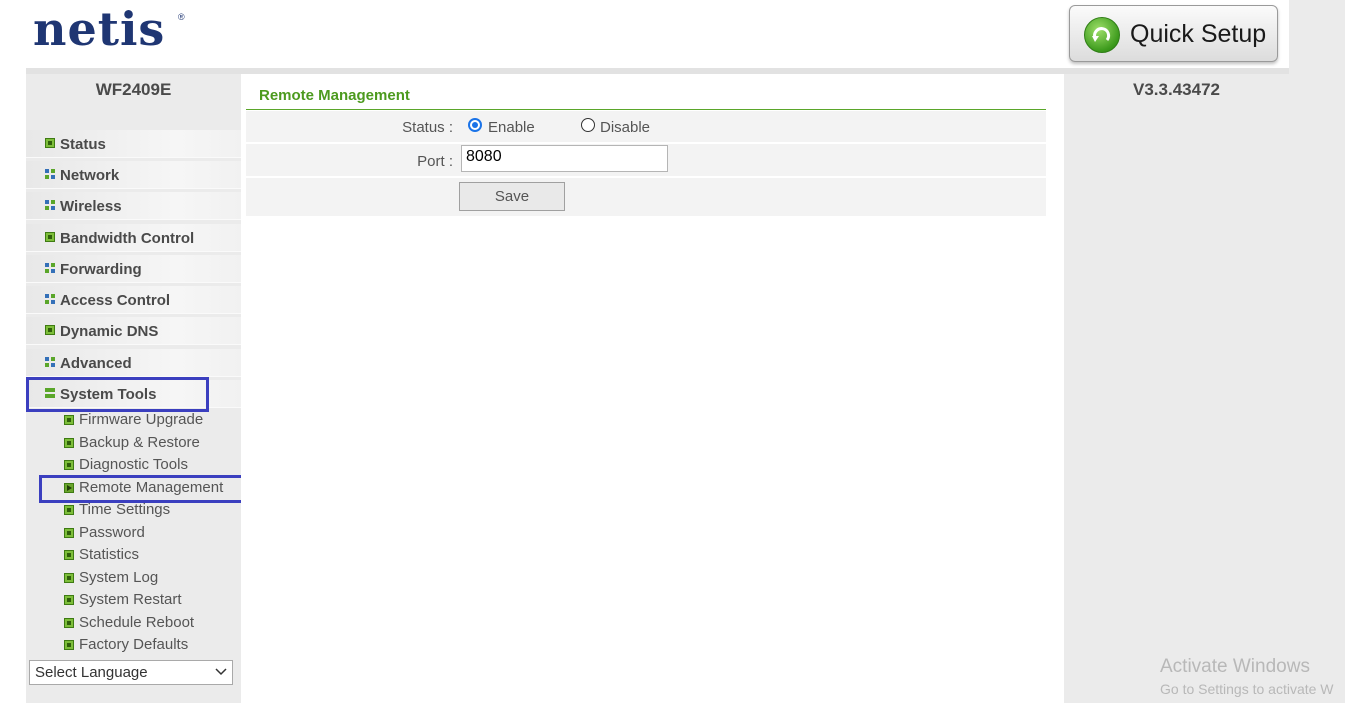  What do you see at coordinates (50, 393) in the screenshot?
I see `collapse-bars-icon` at bounding box center [50, 393].